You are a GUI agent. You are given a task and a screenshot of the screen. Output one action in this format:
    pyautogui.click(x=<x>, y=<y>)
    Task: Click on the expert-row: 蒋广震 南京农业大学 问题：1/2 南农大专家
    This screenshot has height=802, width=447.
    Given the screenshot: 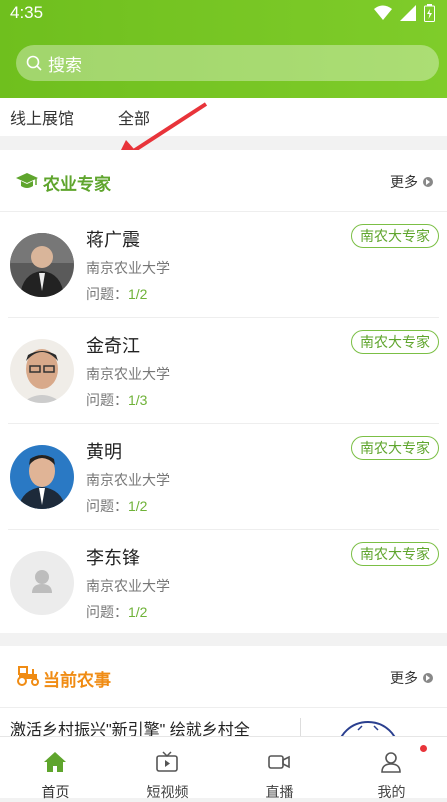 What is the action you would take?
    pyautogui.click(x=223, y=265)
    